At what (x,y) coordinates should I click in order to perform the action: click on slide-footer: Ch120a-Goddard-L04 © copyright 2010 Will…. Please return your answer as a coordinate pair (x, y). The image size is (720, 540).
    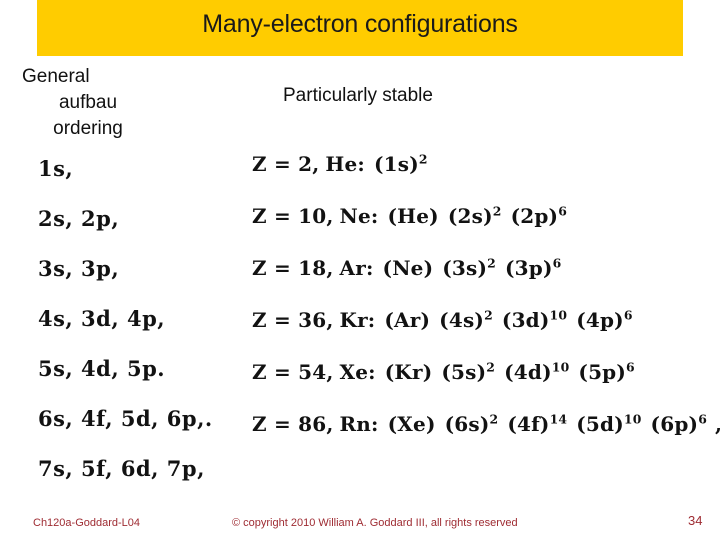
    Looking at the image, I should click on (360, 525).